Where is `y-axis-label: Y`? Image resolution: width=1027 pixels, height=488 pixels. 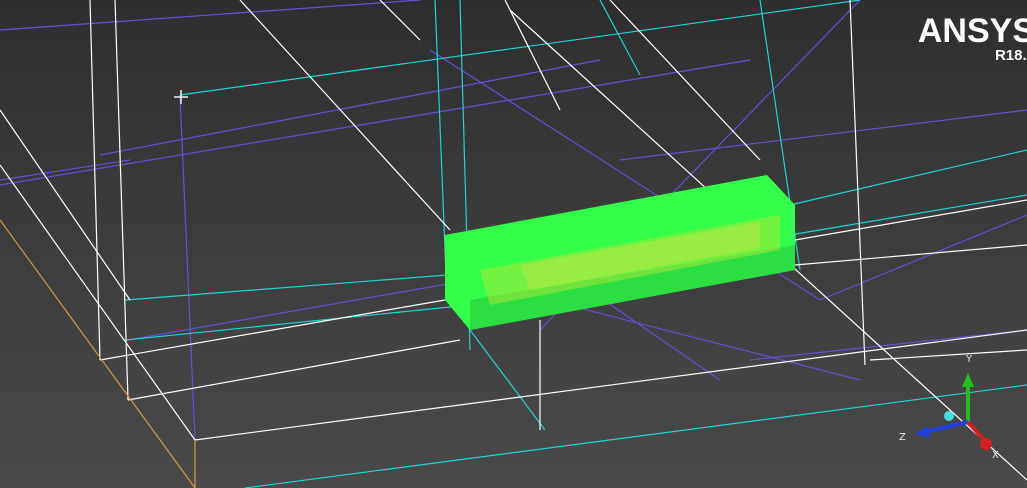 y-axis-label: Y is located at coordinates (969, 359).